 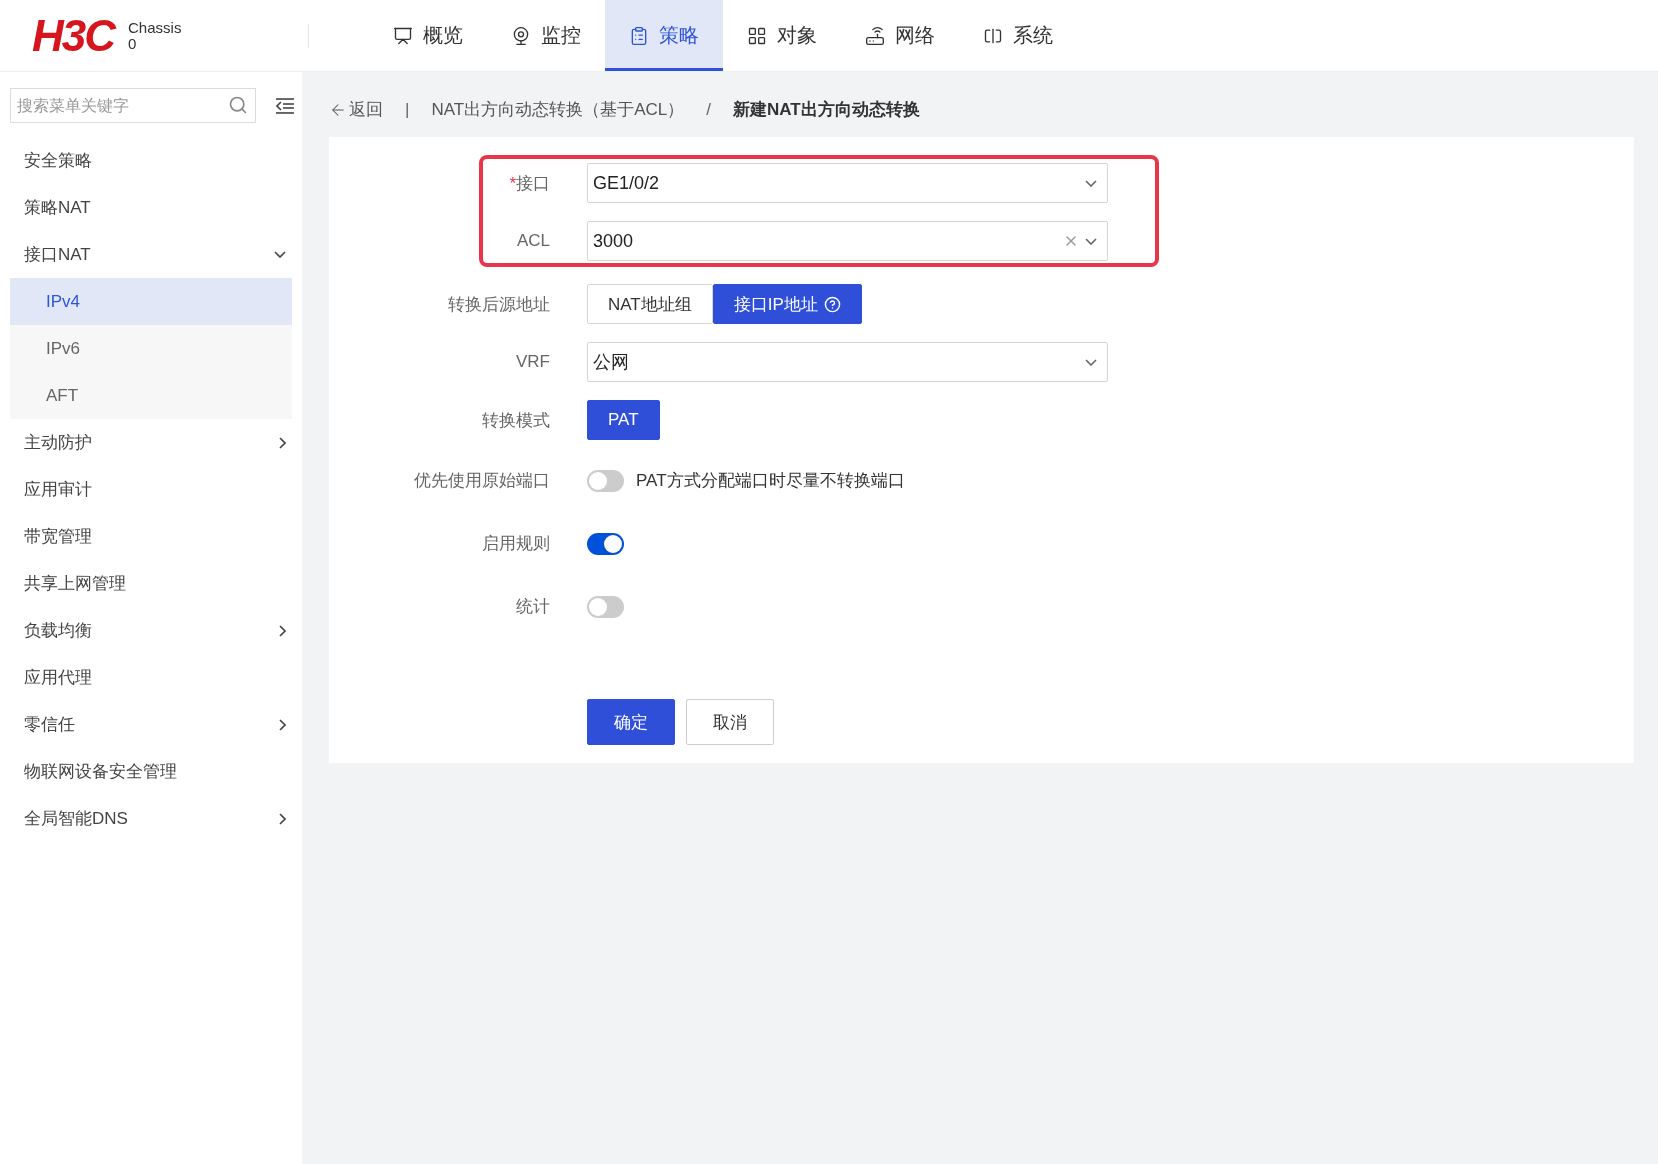 I want to click on nav-tab: 网络, so click(x=900, y=35).